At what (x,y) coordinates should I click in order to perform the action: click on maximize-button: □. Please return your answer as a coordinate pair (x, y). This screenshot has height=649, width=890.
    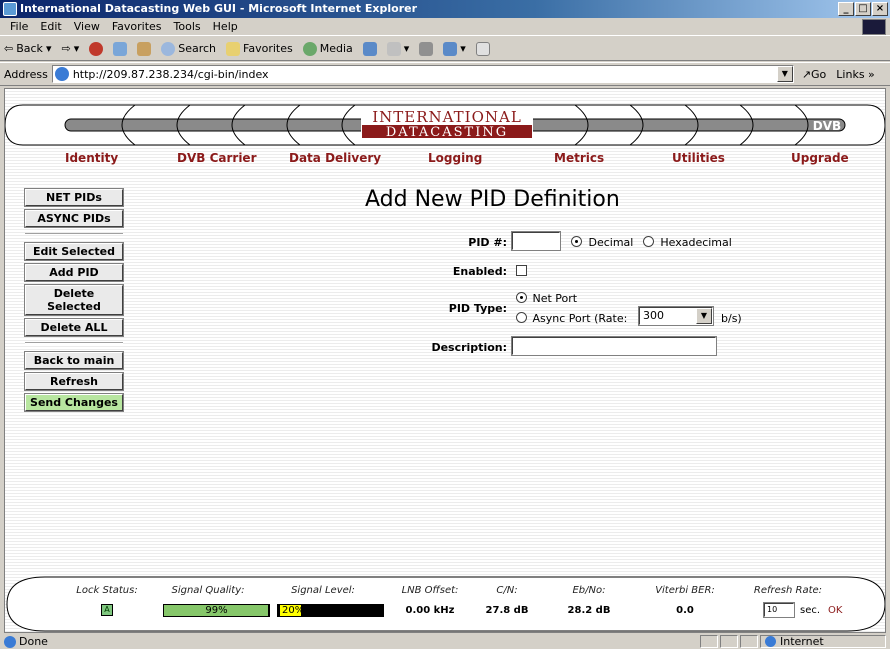
    Looking at the image, I should click on (863, 9).